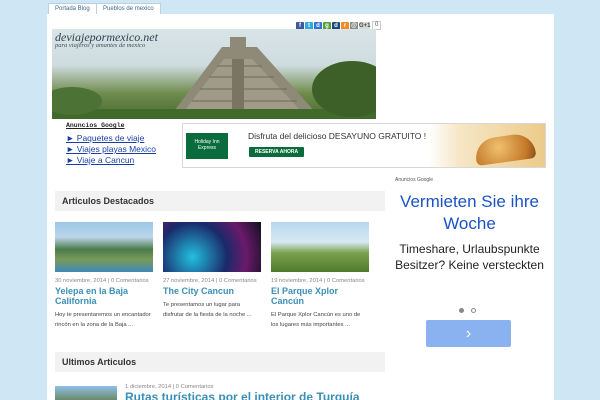 This screenshot has width=600, height=400. Describe the element at coordinates (473, 310) in the screenshot. I see `carousel-dot` at that location.